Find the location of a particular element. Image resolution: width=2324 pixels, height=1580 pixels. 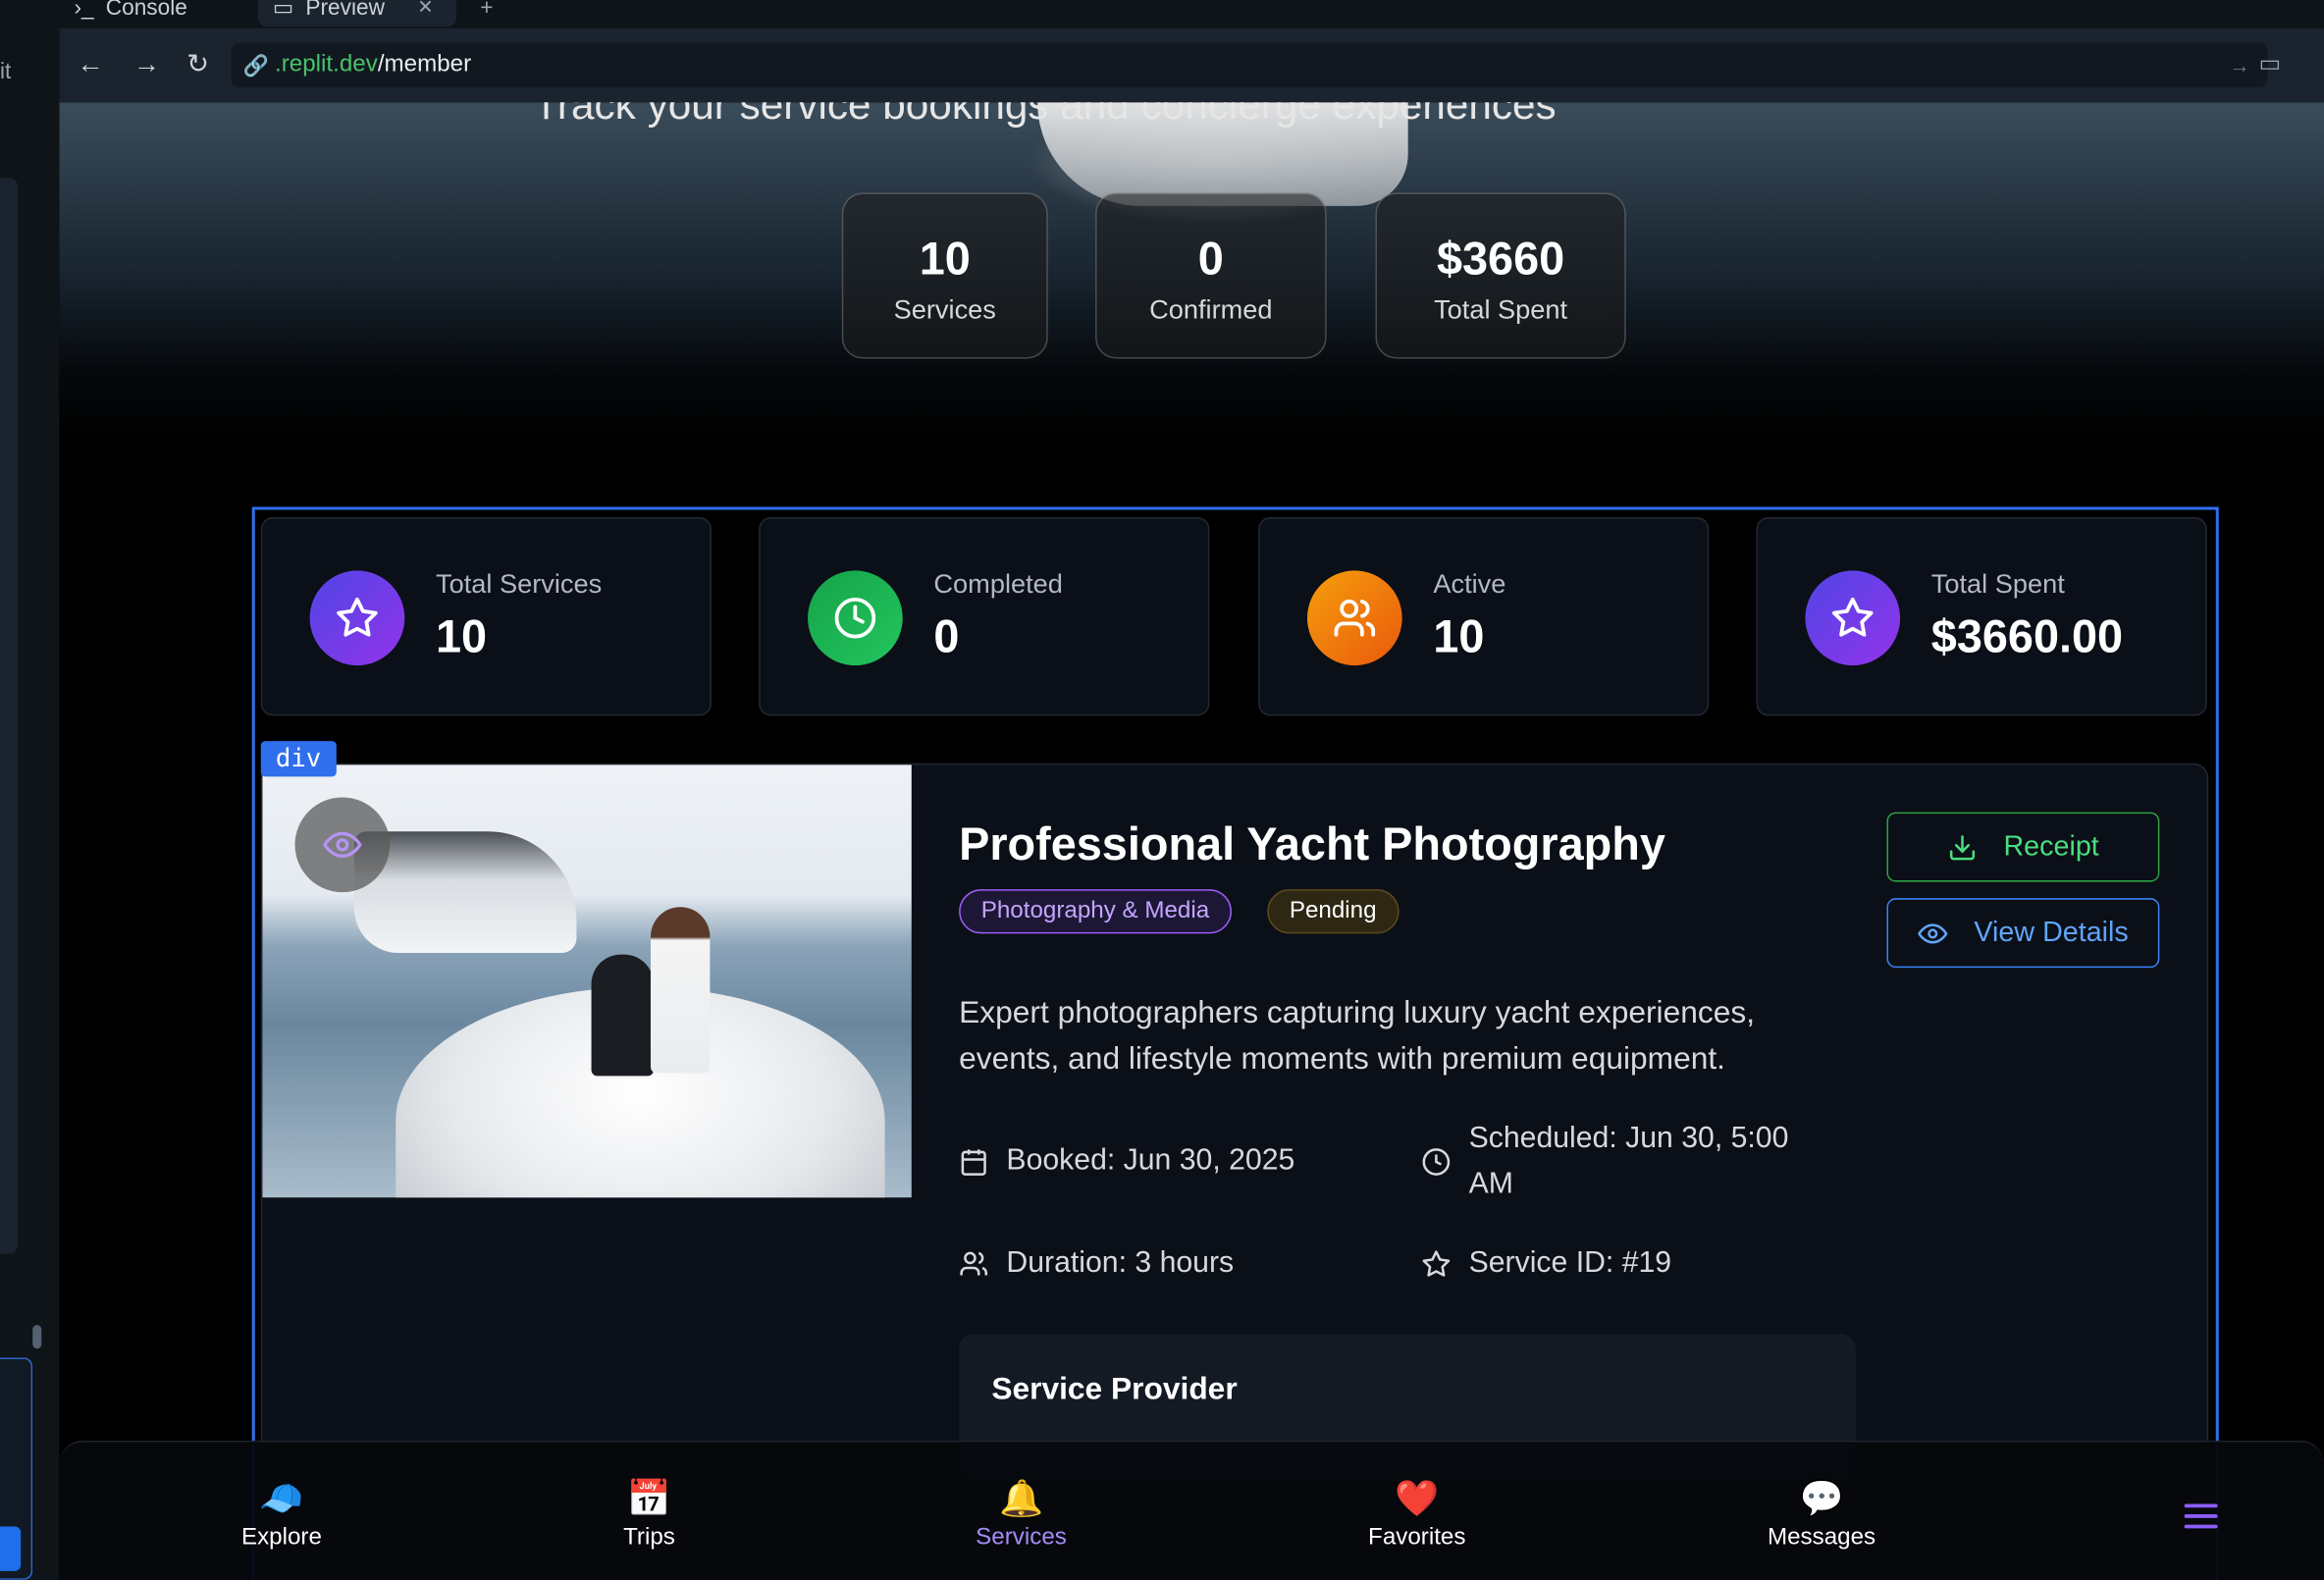

link-icon: 🔗 is located at coordinates (256, 64).